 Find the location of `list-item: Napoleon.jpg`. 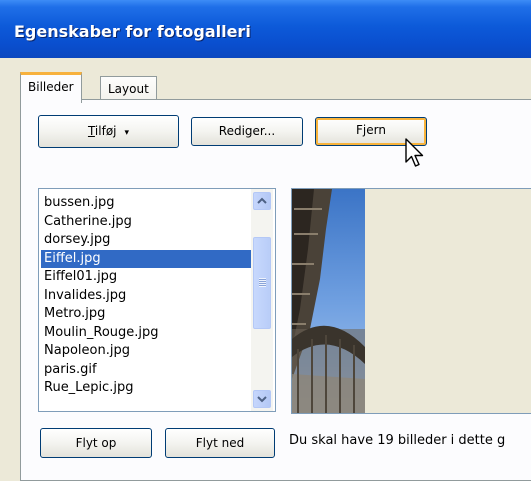

list-item: Napoleon.jpg is located at coordinates (146, 351).